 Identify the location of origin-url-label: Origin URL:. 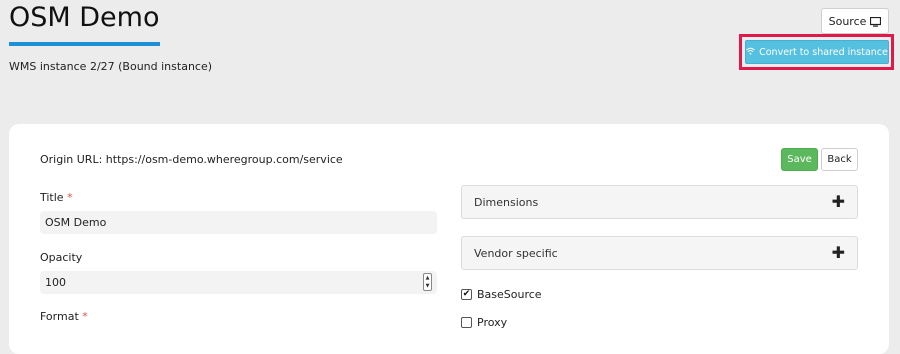
(71, 159).